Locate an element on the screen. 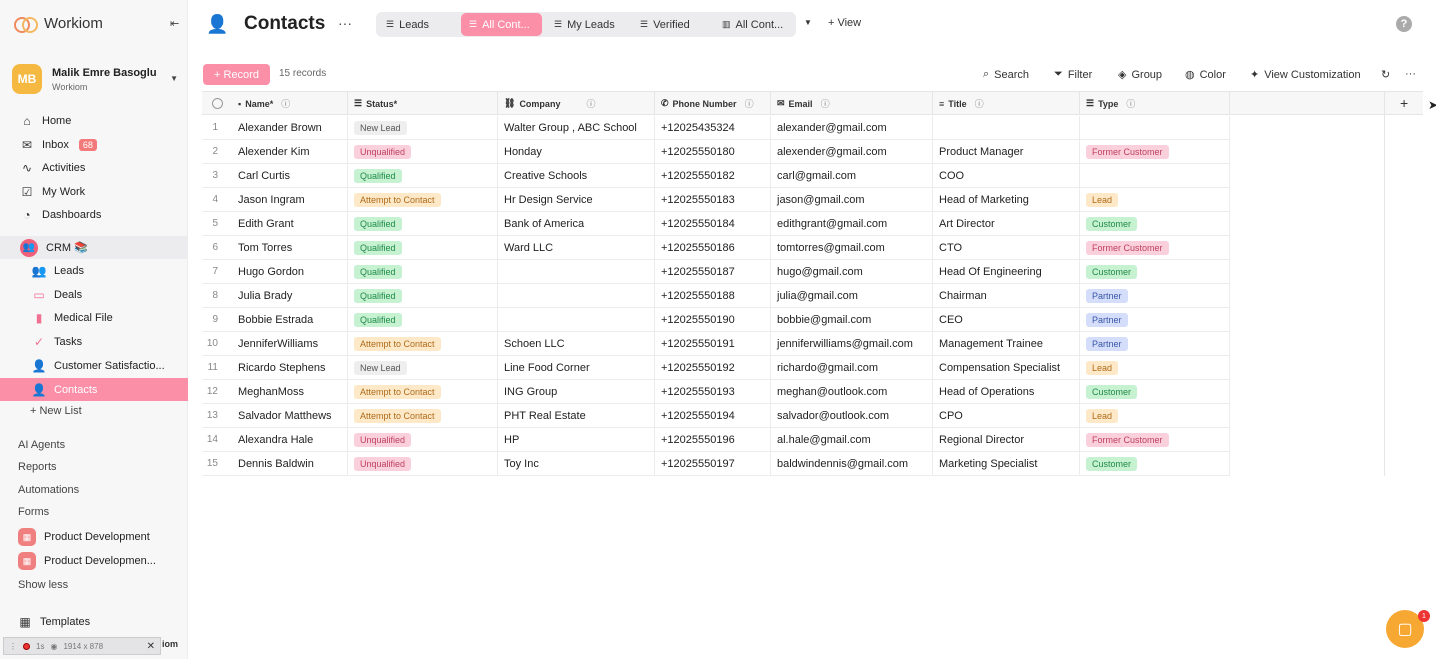  eye-icon: ◉ is located at coordinates (53, 646).